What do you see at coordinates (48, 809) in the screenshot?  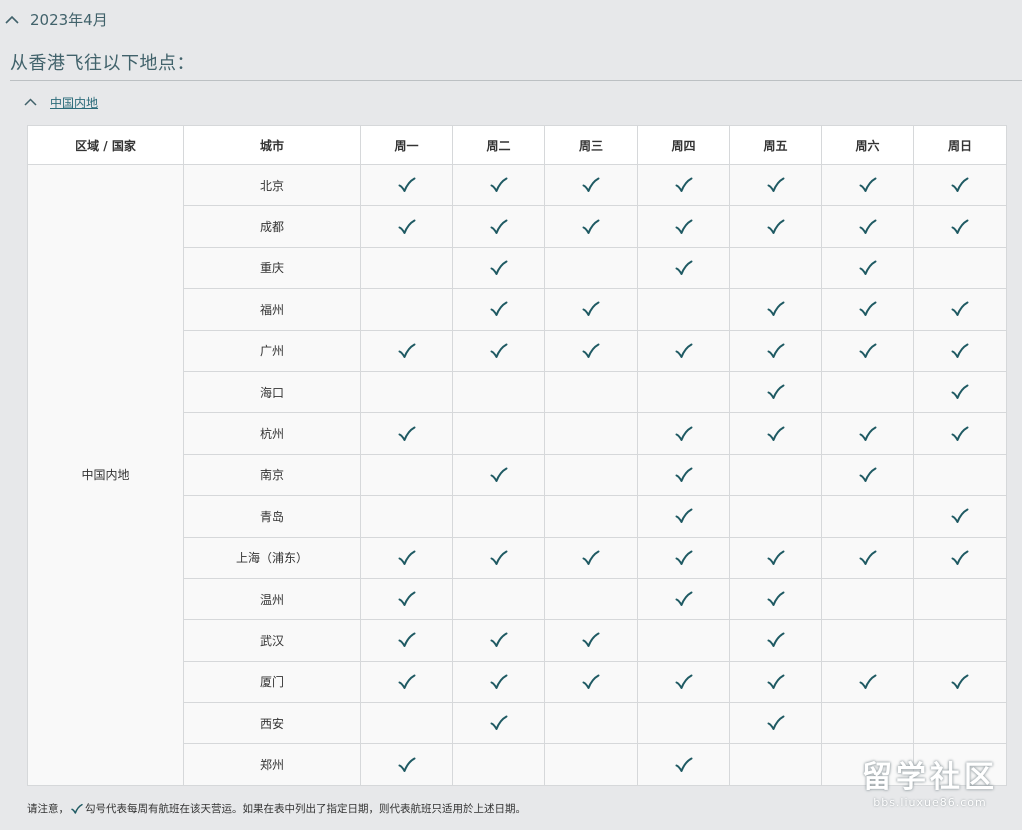 I see `footnote-prefix: 请注意，` at bounding box center [48, 809].